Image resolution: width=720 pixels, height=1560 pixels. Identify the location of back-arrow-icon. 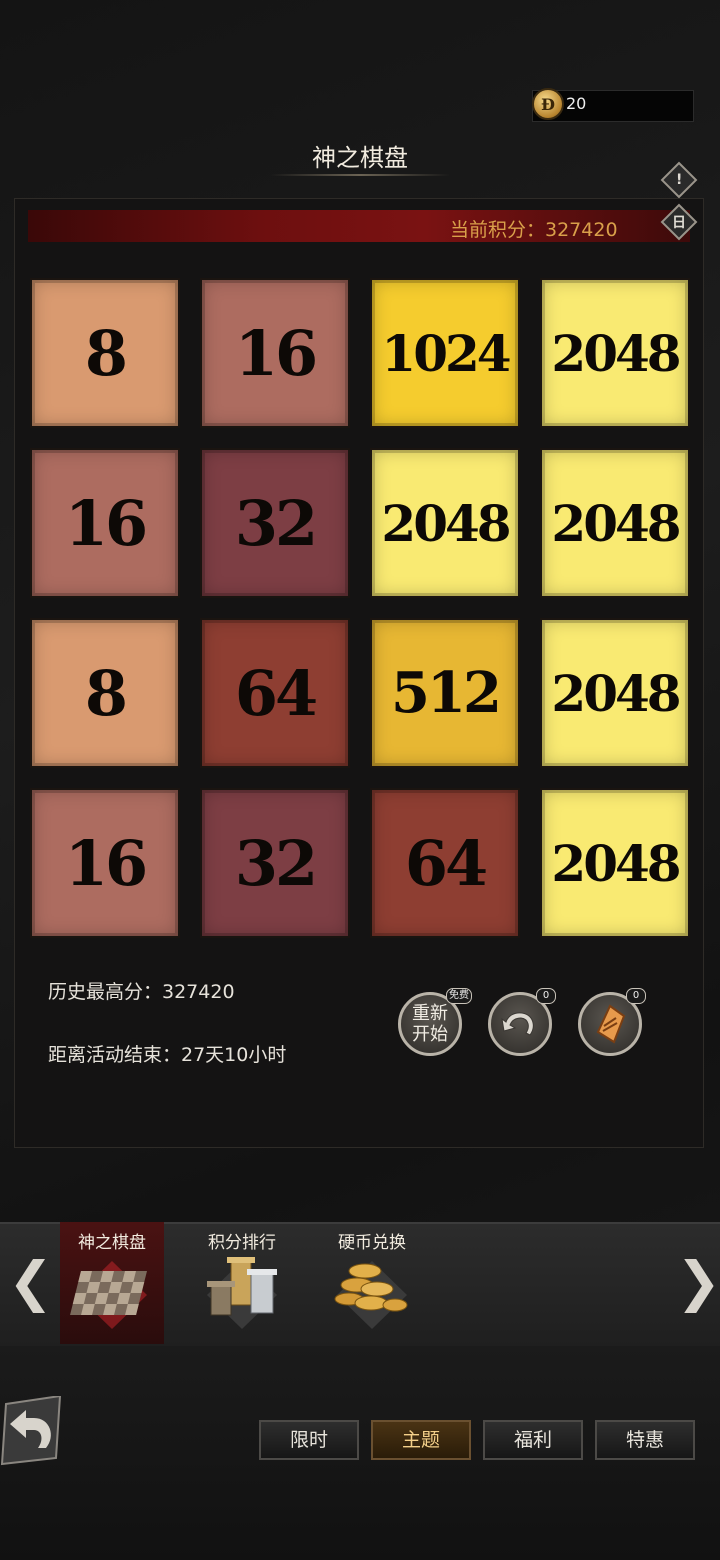
(31, 1430).